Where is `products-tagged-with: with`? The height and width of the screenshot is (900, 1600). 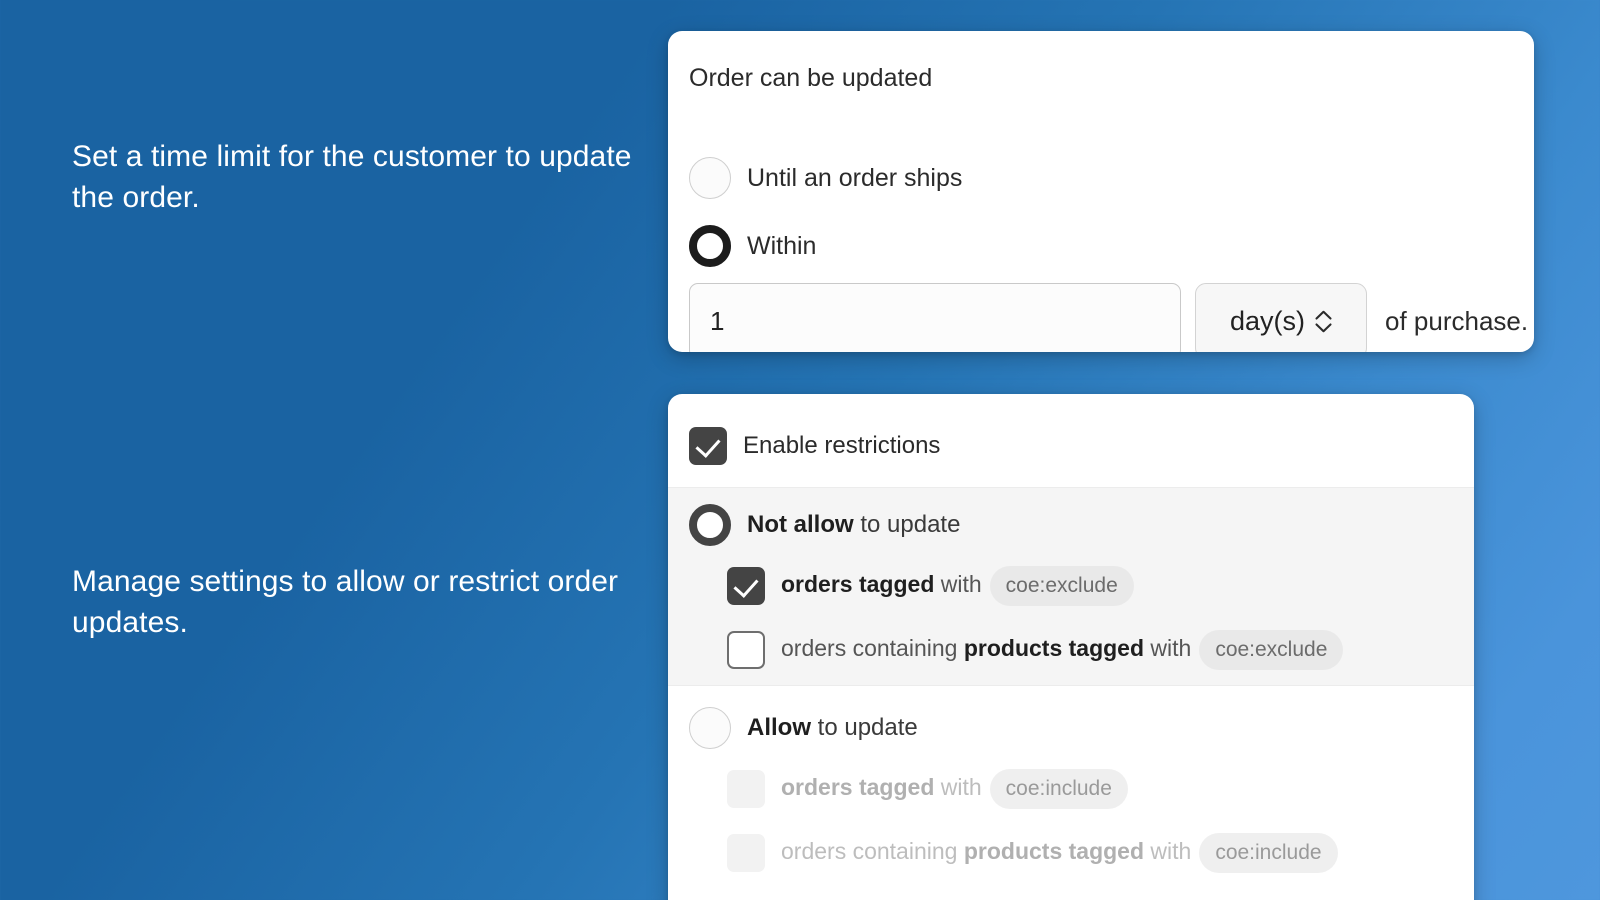 products-tagged-with: with is located at coordinates (1168, 648).